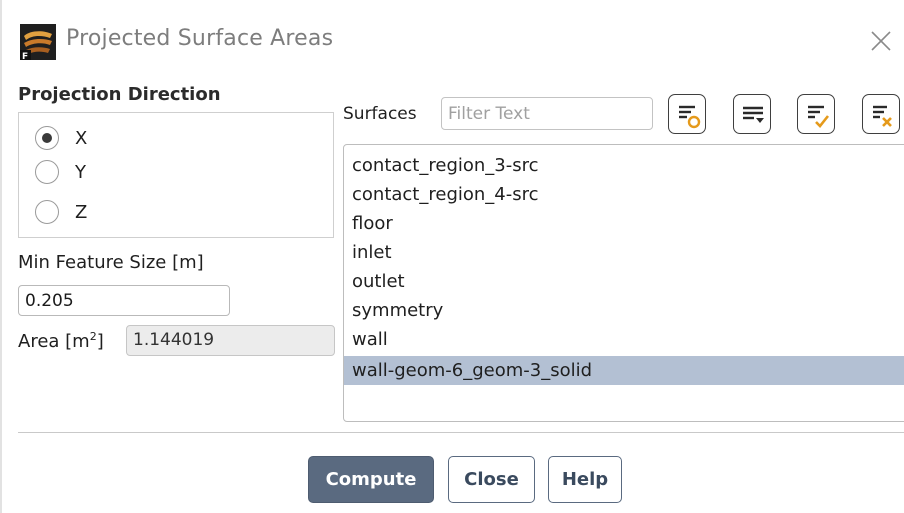  Describe the element at coordinates (230, 340) in the screenshot. I see `area-value-field: 1.144019` at that location.